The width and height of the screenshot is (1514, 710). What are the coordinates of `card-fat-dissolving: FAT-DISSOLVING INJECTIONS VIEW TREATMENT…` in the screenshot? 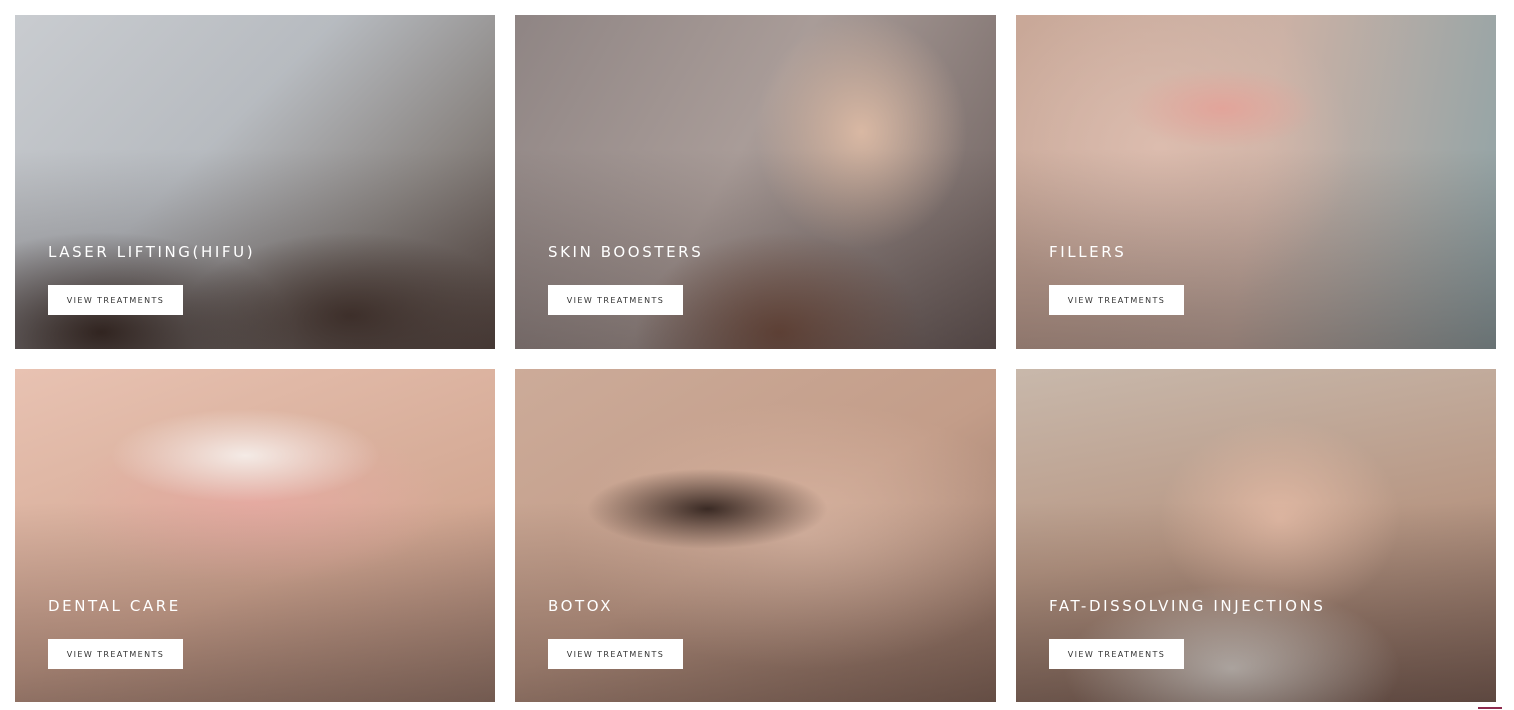 It's located at (1256, 535).